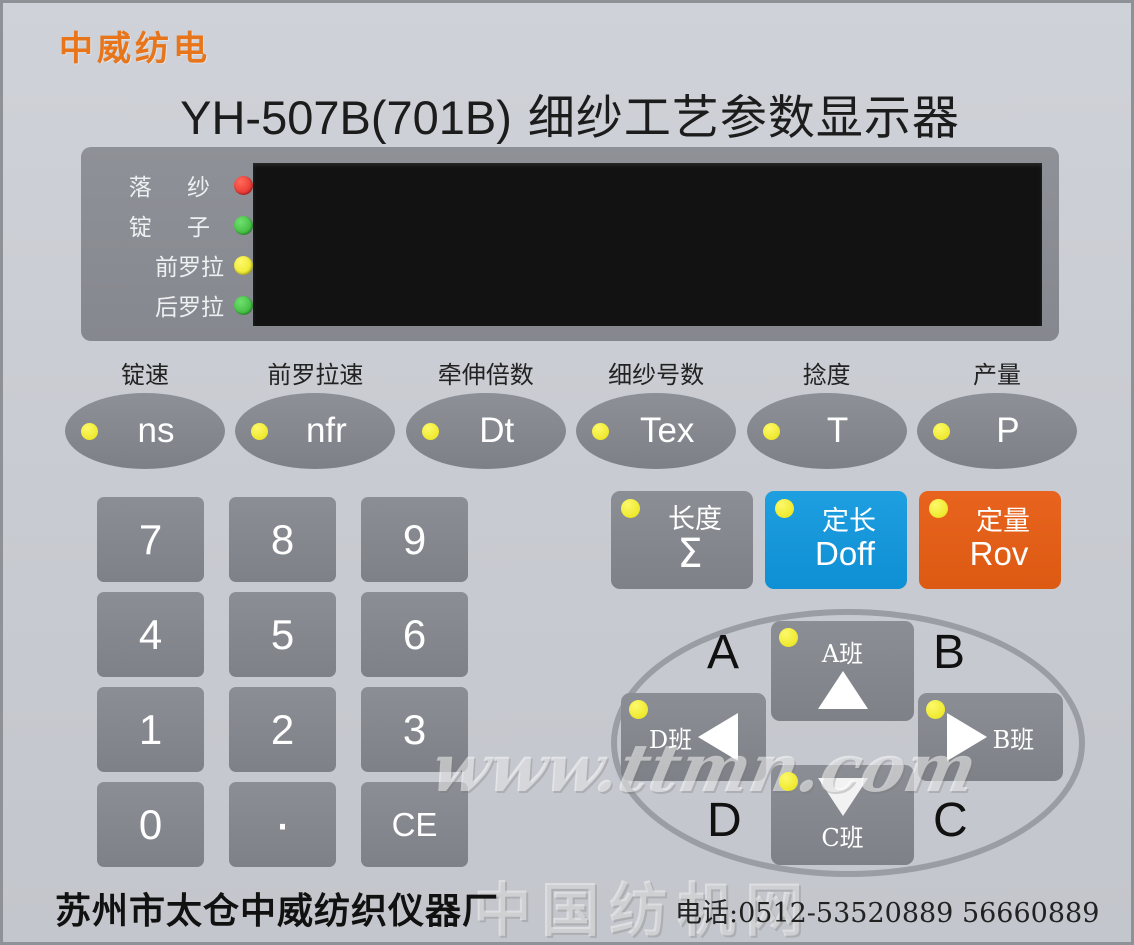 This screenshot has width=1134, height=945. Describe the element at coordinates (282, 634) in the screenshot. I see `key-5: 5` at that location.